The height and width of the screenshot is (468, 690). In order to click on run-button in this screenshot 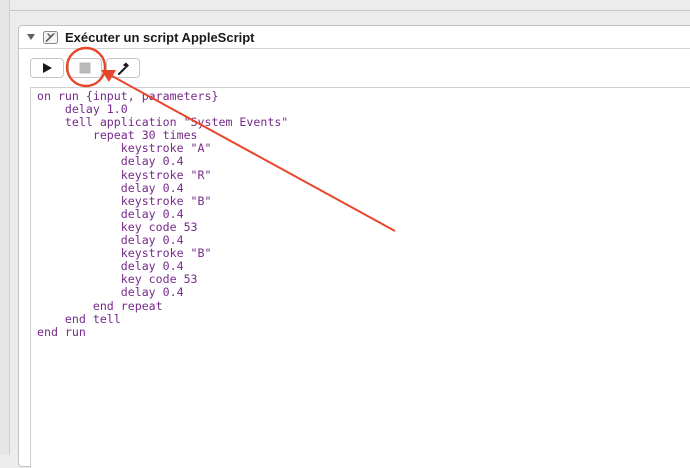, I will do `click(47, 68)`.